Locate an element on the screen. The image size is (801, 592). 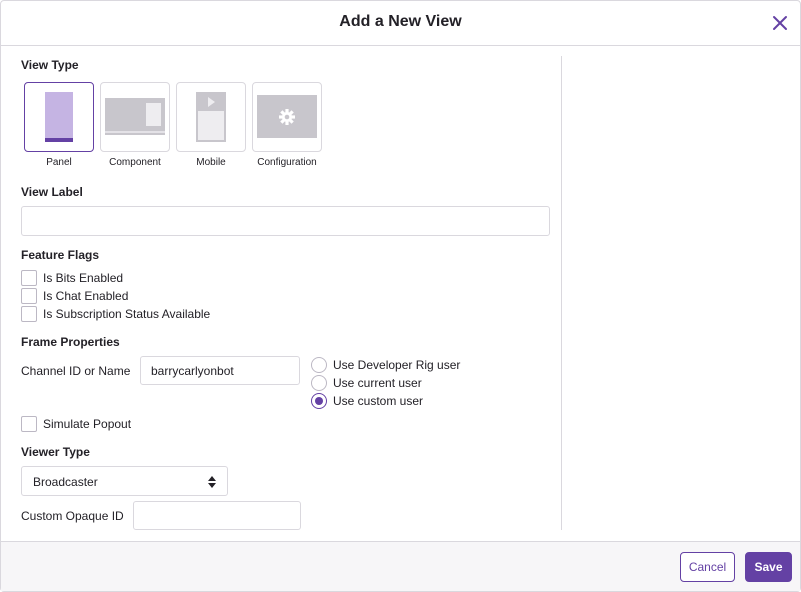
view-type-component-label: Component is located at coordinates (135, 162).